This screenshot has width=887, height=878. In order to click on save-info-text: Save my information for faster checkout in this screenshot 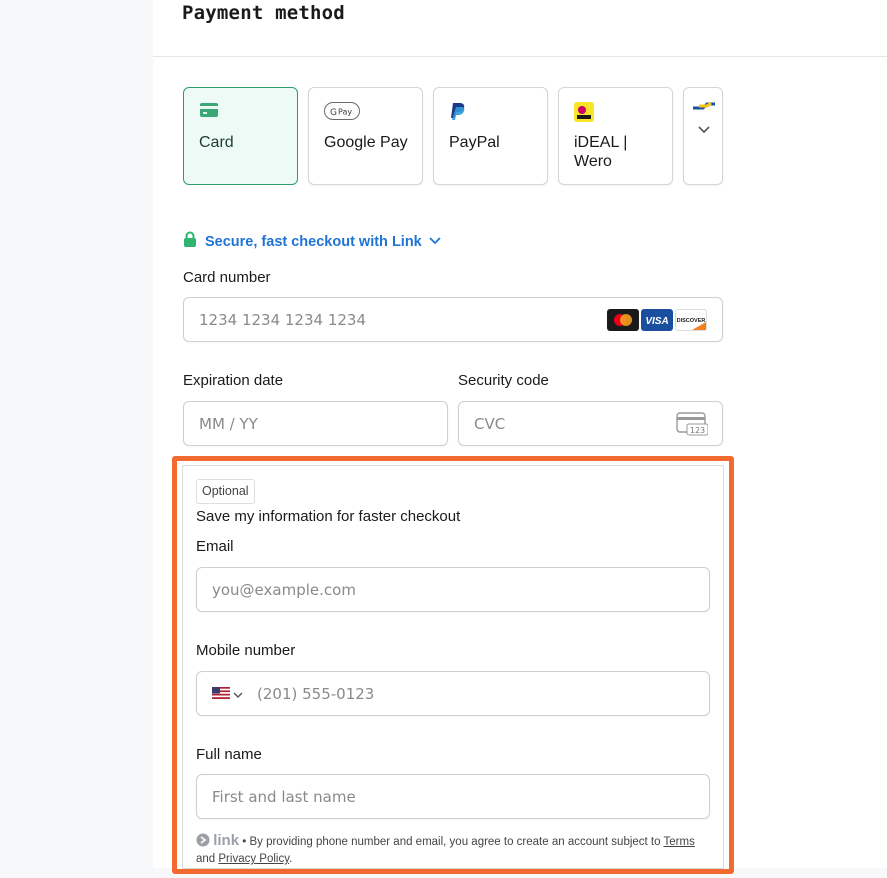, I will do `click(328, 516)`.